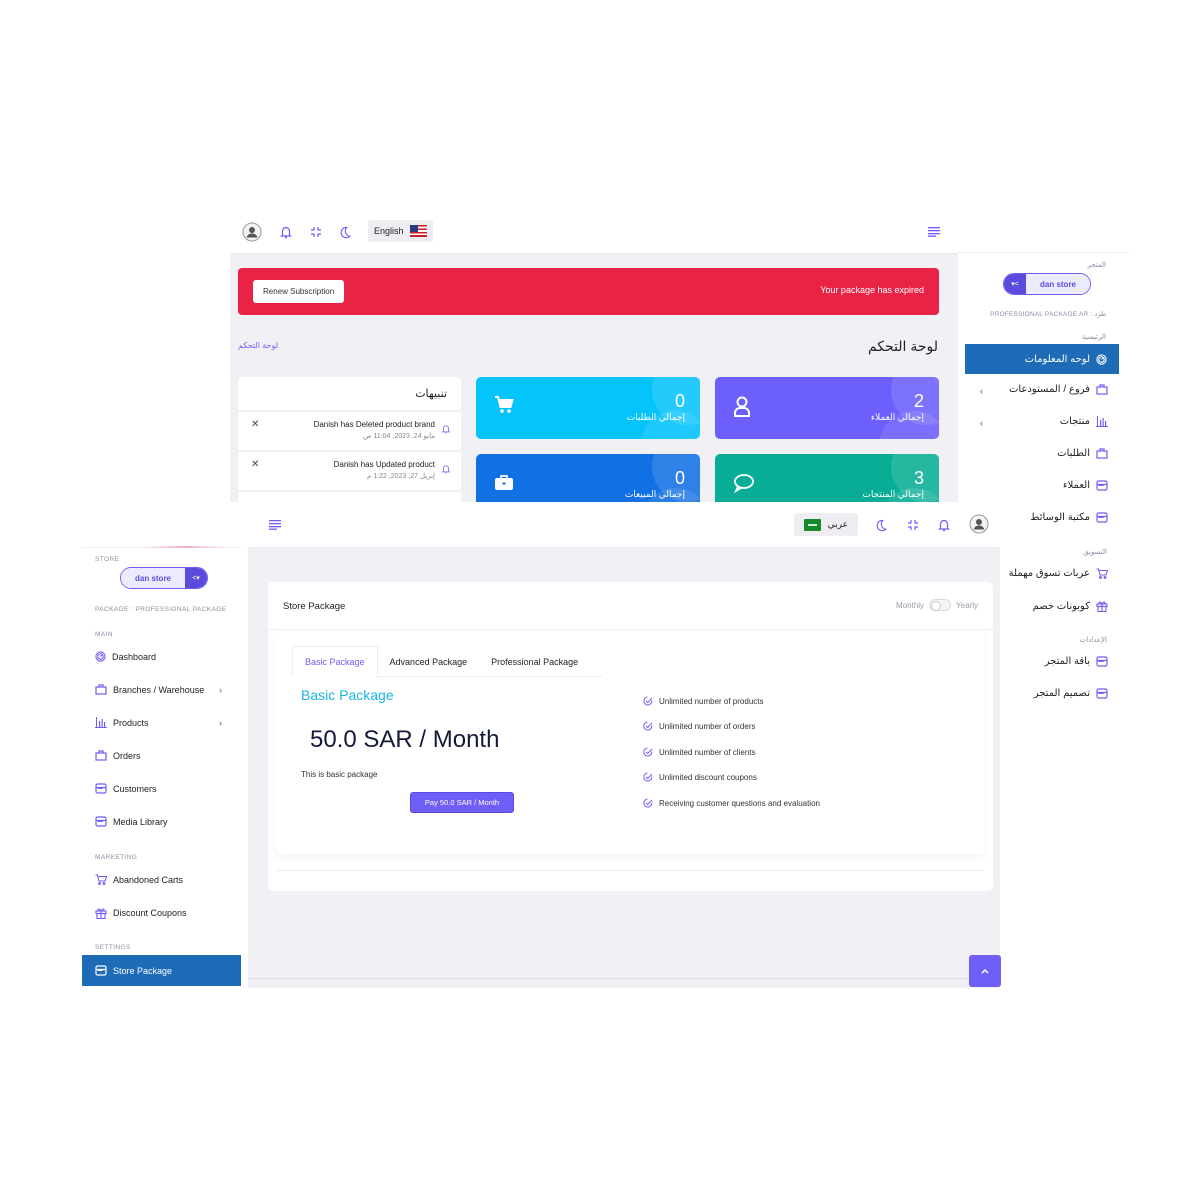  What do you see at coordinates (118, 755) in the screenshot?
I see `sidebar-item-orders: Orders` at bounding box center [118, 755].